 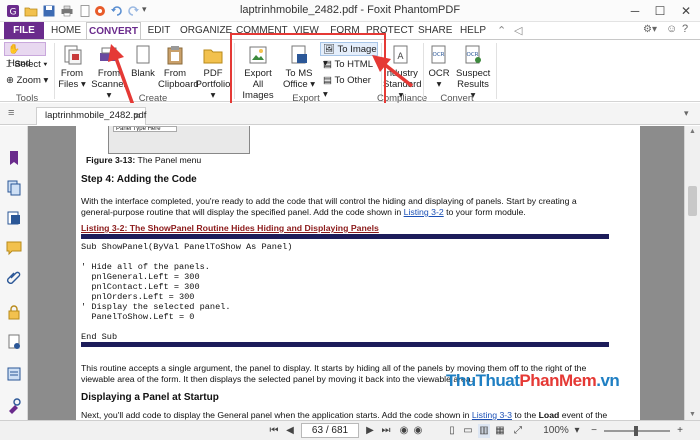 I want to click on user-icon: ☺, so click(x=671, y=29).